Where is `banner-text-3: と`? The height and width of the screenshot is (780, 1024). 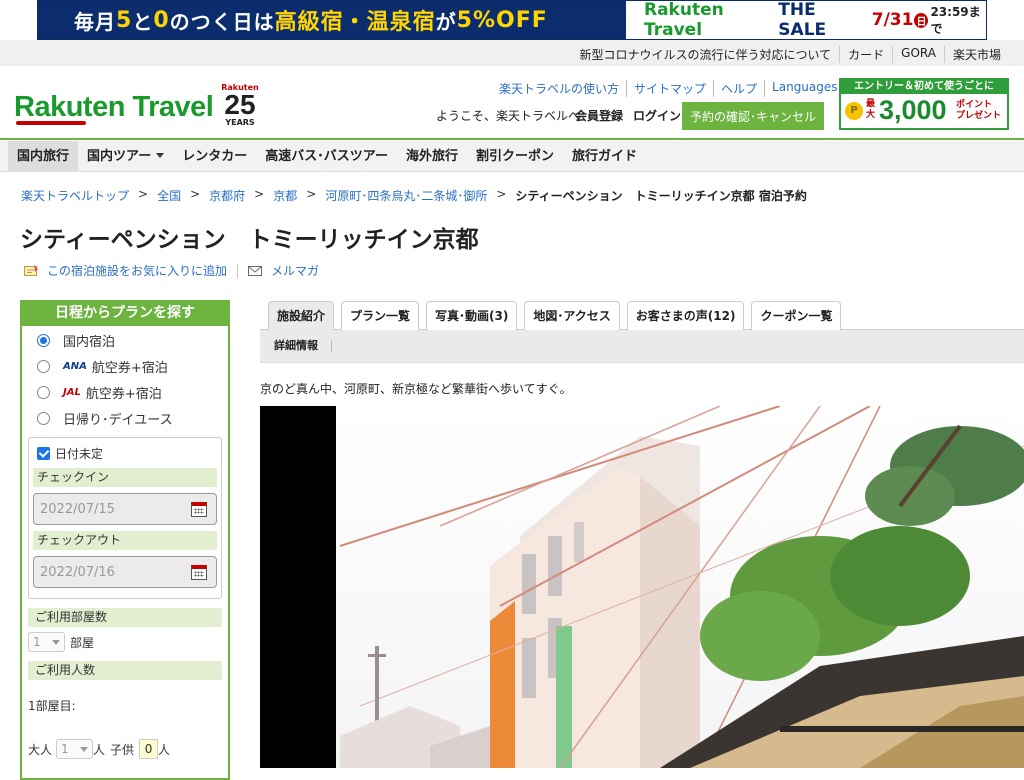
banner-text-3: と is located at coordinates (143, 21).